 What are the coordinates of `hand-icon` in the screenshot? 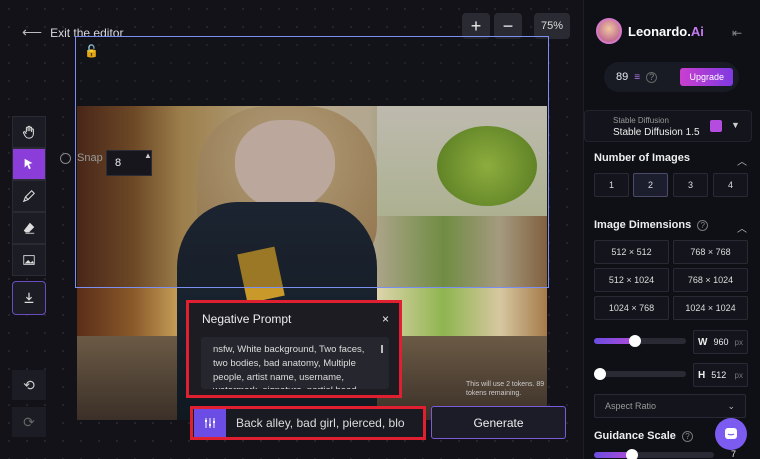 It's located at (28, 132).